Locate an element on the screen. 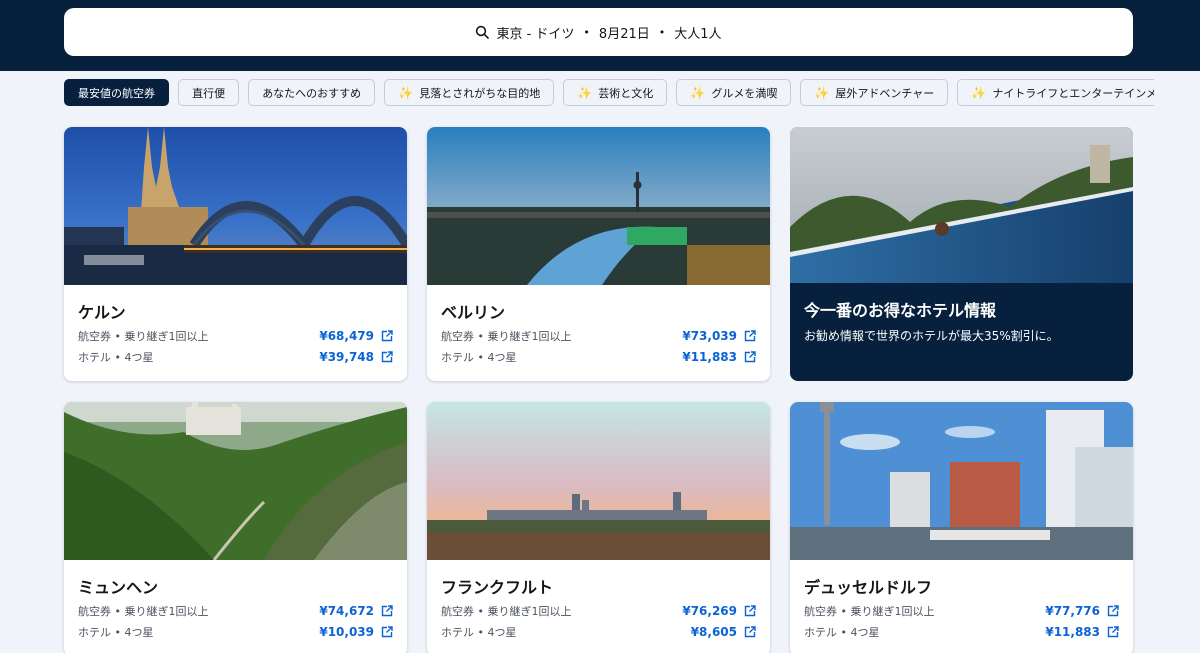 Image resolution: width=1200 pixels, height=653 pixels. chip-label: グルメを満喫 is located at coordinates (744, 93).